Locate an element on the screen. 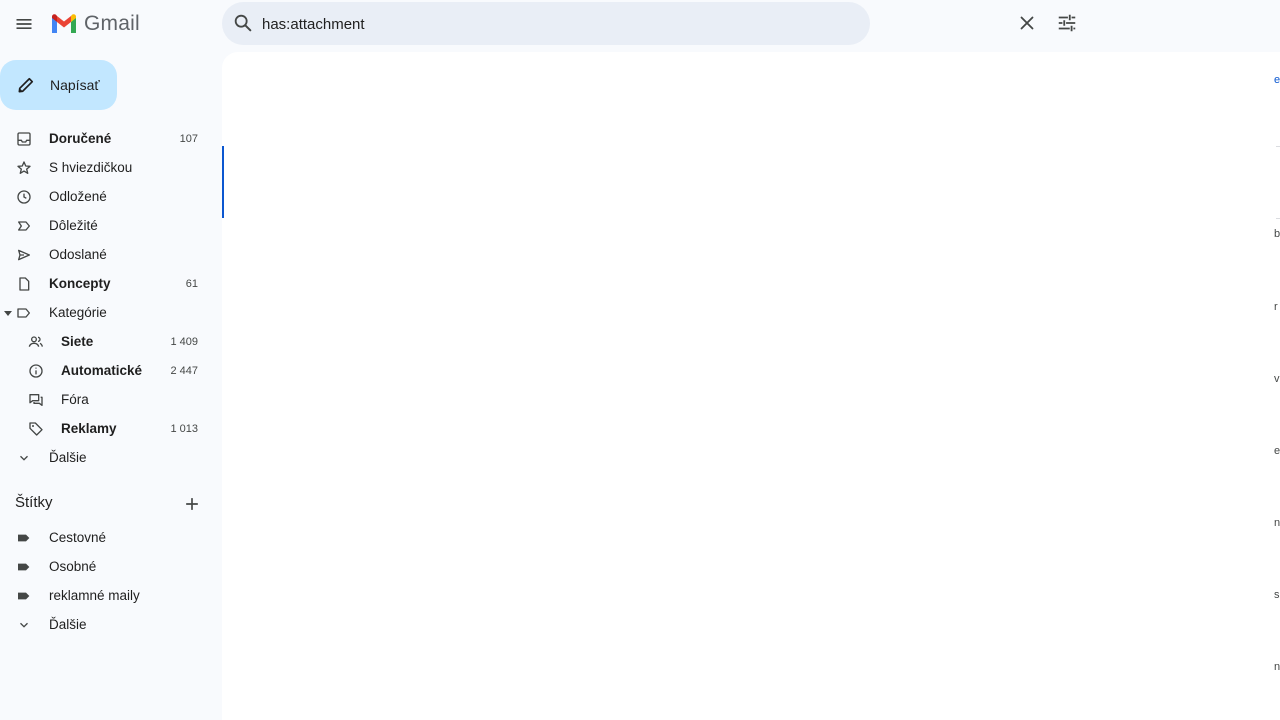  info-icon is located at coordinates (36, 371).